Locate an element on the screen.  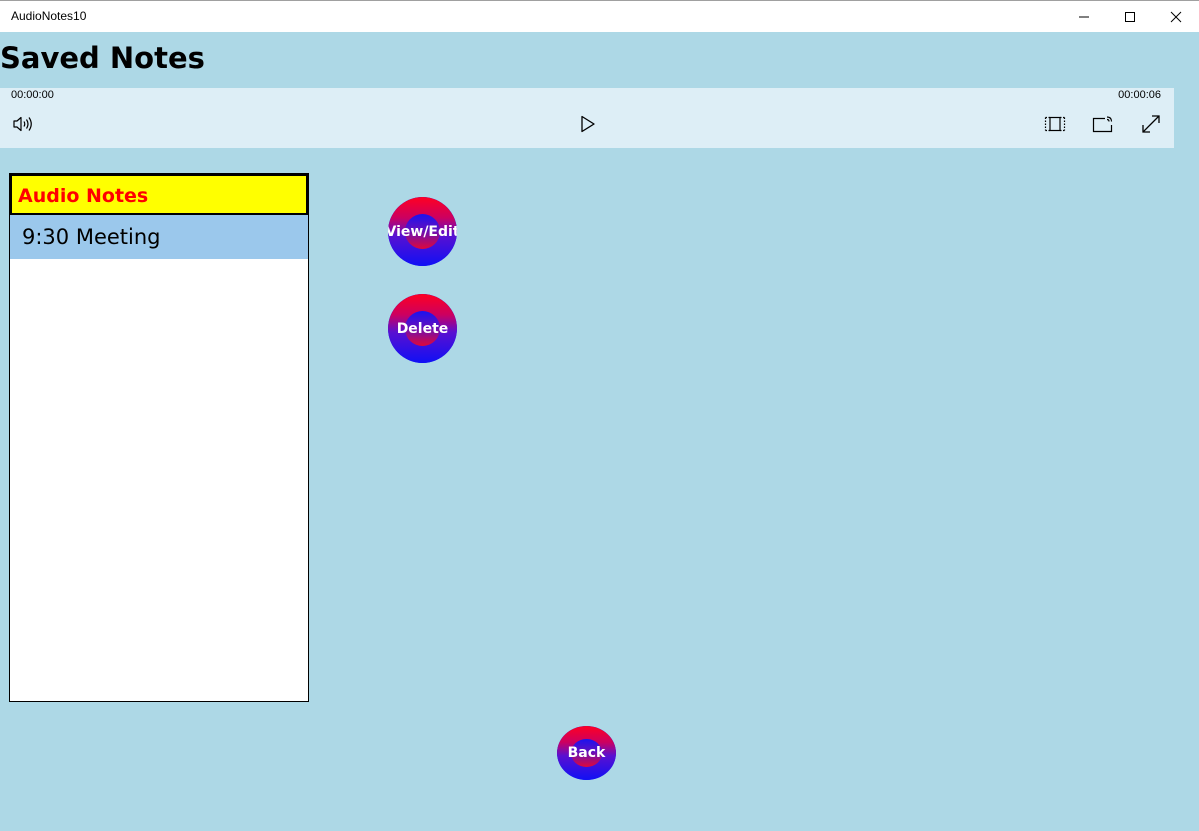
fullscreen-button is located at coordinates (1151, 124).